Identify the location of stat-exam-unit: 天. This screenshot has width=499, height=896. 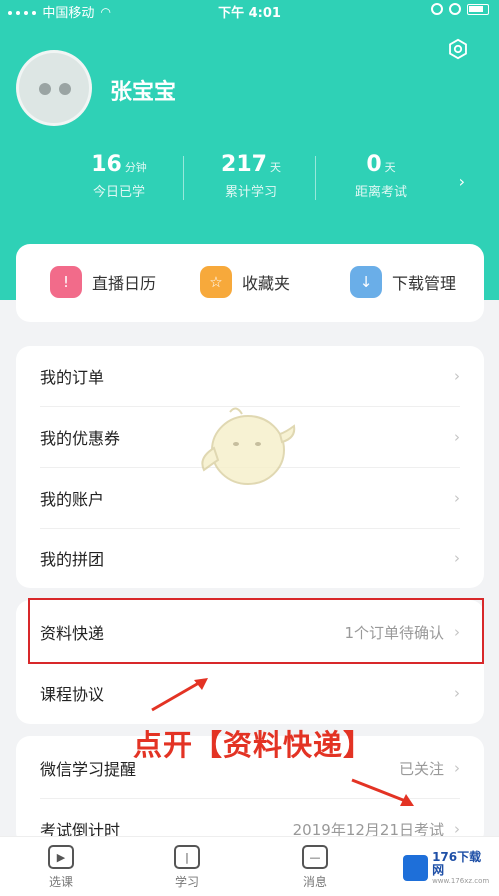
(390, 167).